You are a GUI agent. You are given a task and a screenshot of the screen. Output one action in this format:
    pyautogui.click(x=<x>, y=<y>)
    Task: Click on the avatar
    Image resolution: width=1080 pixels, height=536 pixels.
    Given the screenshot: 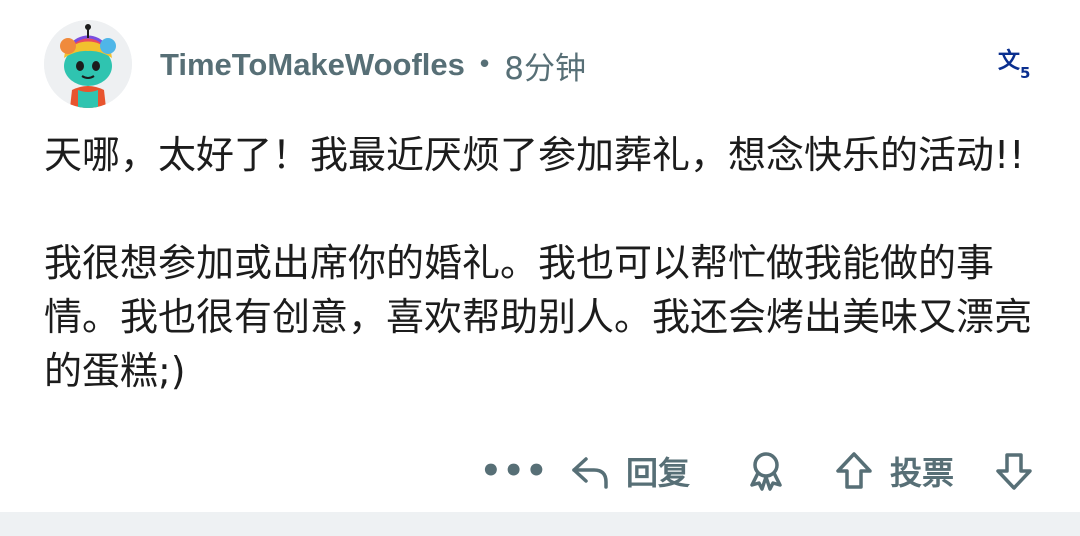 What is the action you would take?
    pyautogui.click(x=88, y=64)
    